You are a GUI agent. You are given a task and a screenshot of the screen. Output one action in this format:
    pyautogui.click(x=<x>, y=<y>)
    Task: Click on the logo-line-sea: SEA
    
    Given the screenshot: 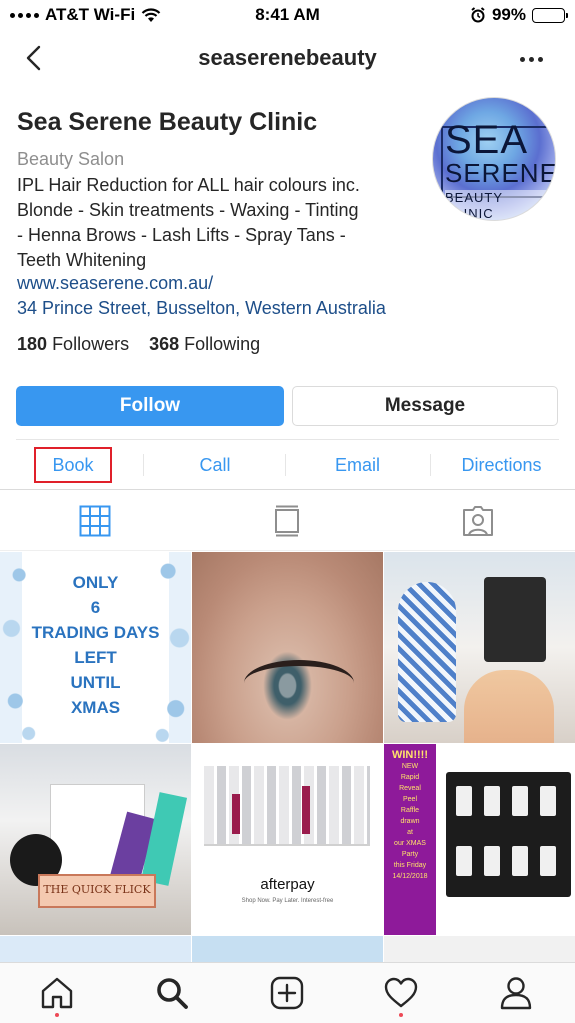 What is the action you would take?
    pyautogui.click(x=487, y=140)
    